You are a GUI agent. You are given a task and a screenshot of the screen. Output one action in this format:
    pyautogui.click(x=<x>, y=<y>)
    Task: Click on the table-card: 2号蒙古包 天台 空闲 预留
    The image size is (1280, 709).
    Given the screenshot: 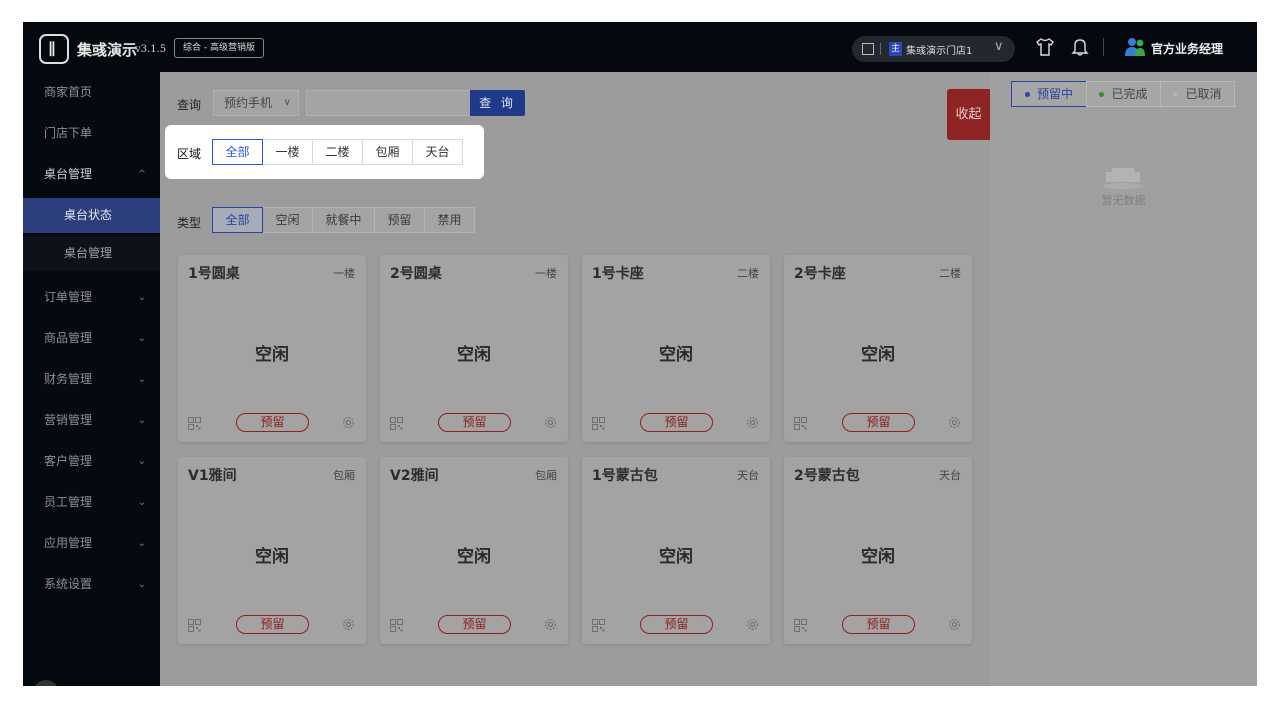 What is the action you would take?
    pyautogui.click(x=878, y=550)
    